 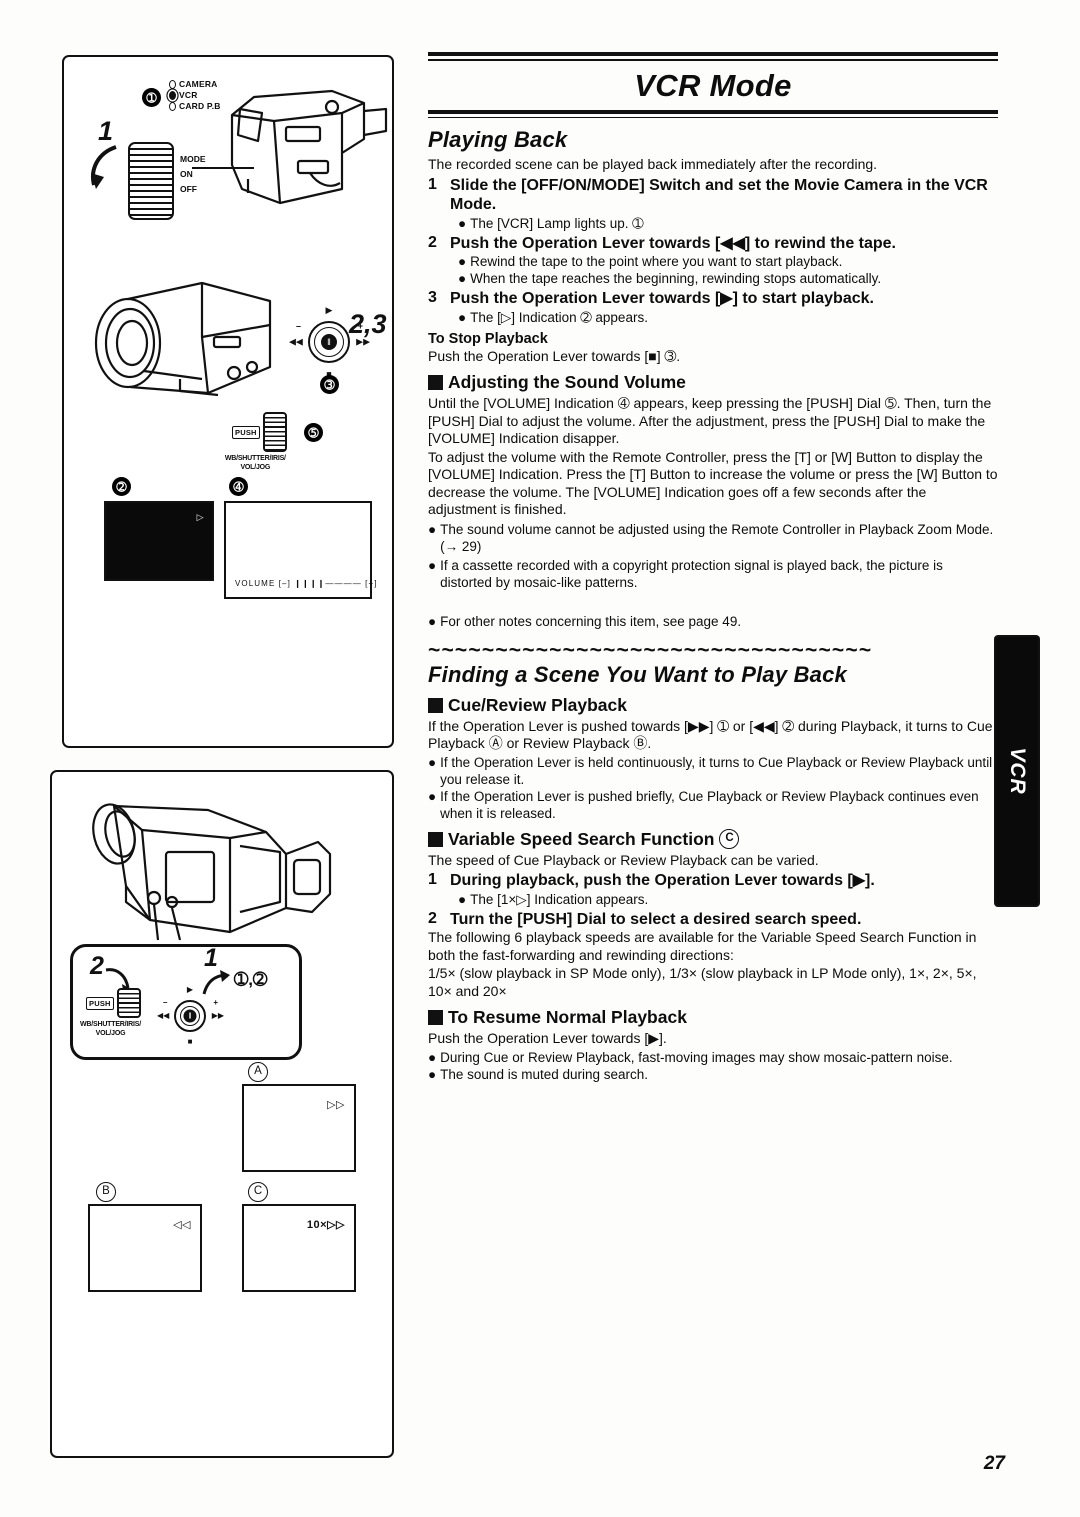 I want to click on operation-lever-control: ‖ ▶ ■ ◀◀ ▶▶ – +, so click(x=329, y=342).